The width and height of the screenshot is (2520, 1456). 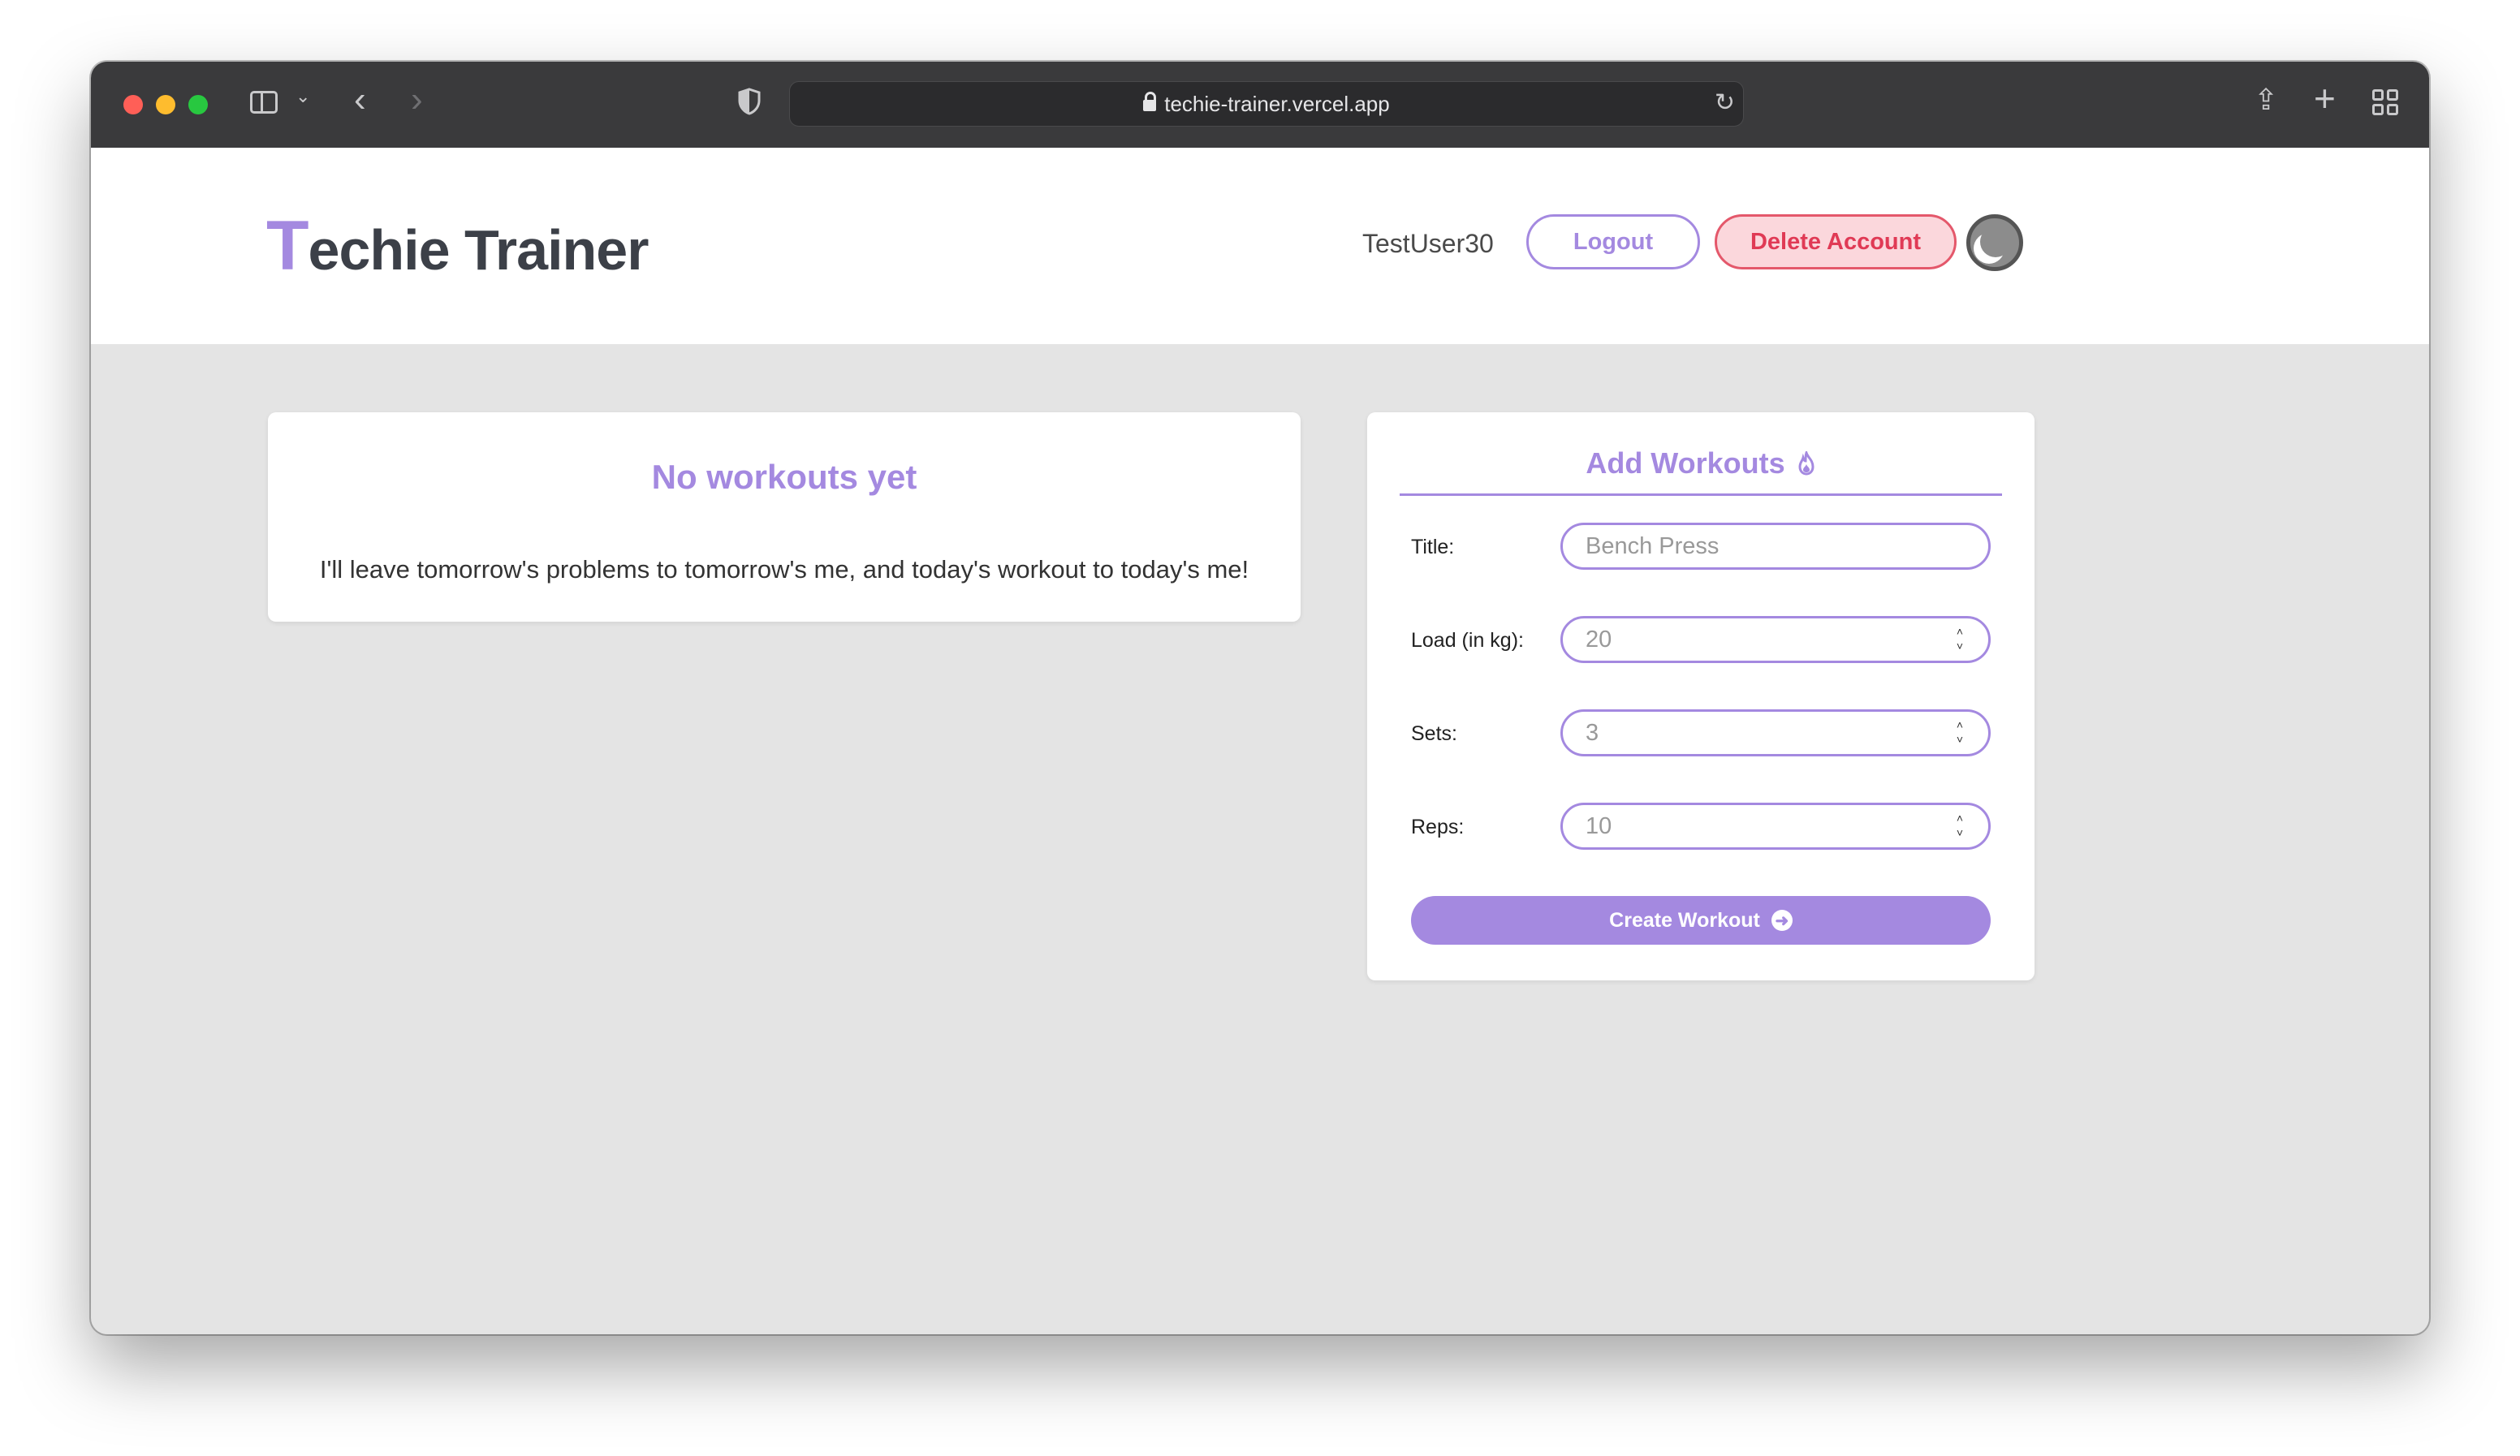 What do you see at coordinates (166, 105) in the screenshot?
I see `minimize-window-button` at bounding box center [166, 105].